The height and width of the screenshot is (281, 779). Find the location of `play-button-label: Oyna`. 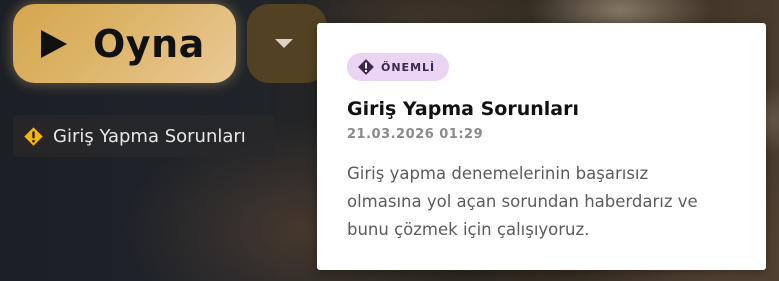

play-button-label: Oyna is located at coordinates (149, 43).